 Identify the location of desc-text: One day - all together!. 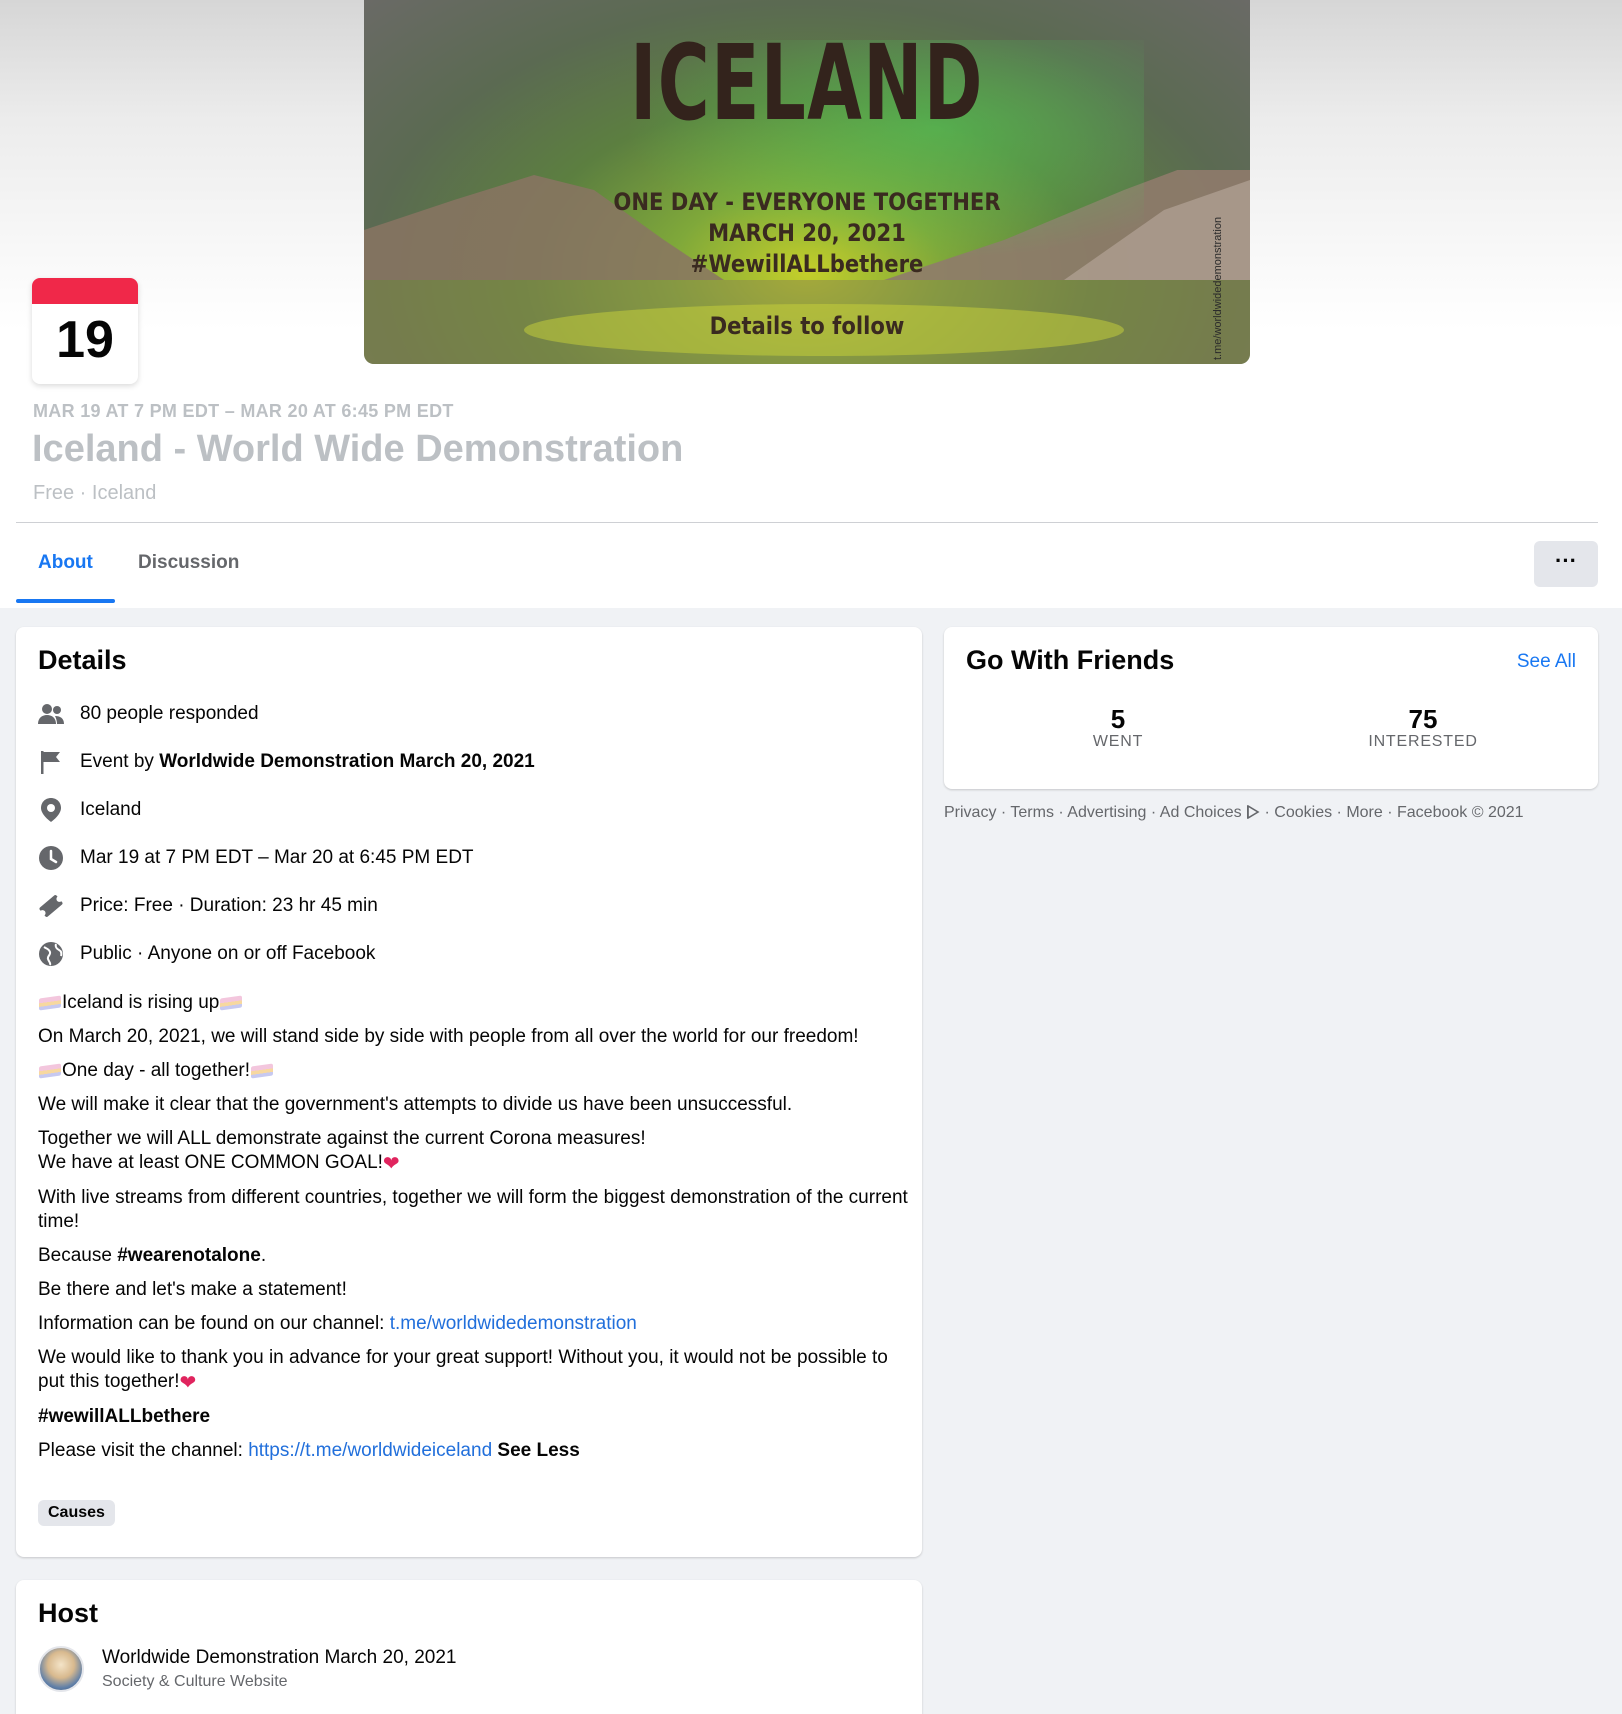
(156, 1070).